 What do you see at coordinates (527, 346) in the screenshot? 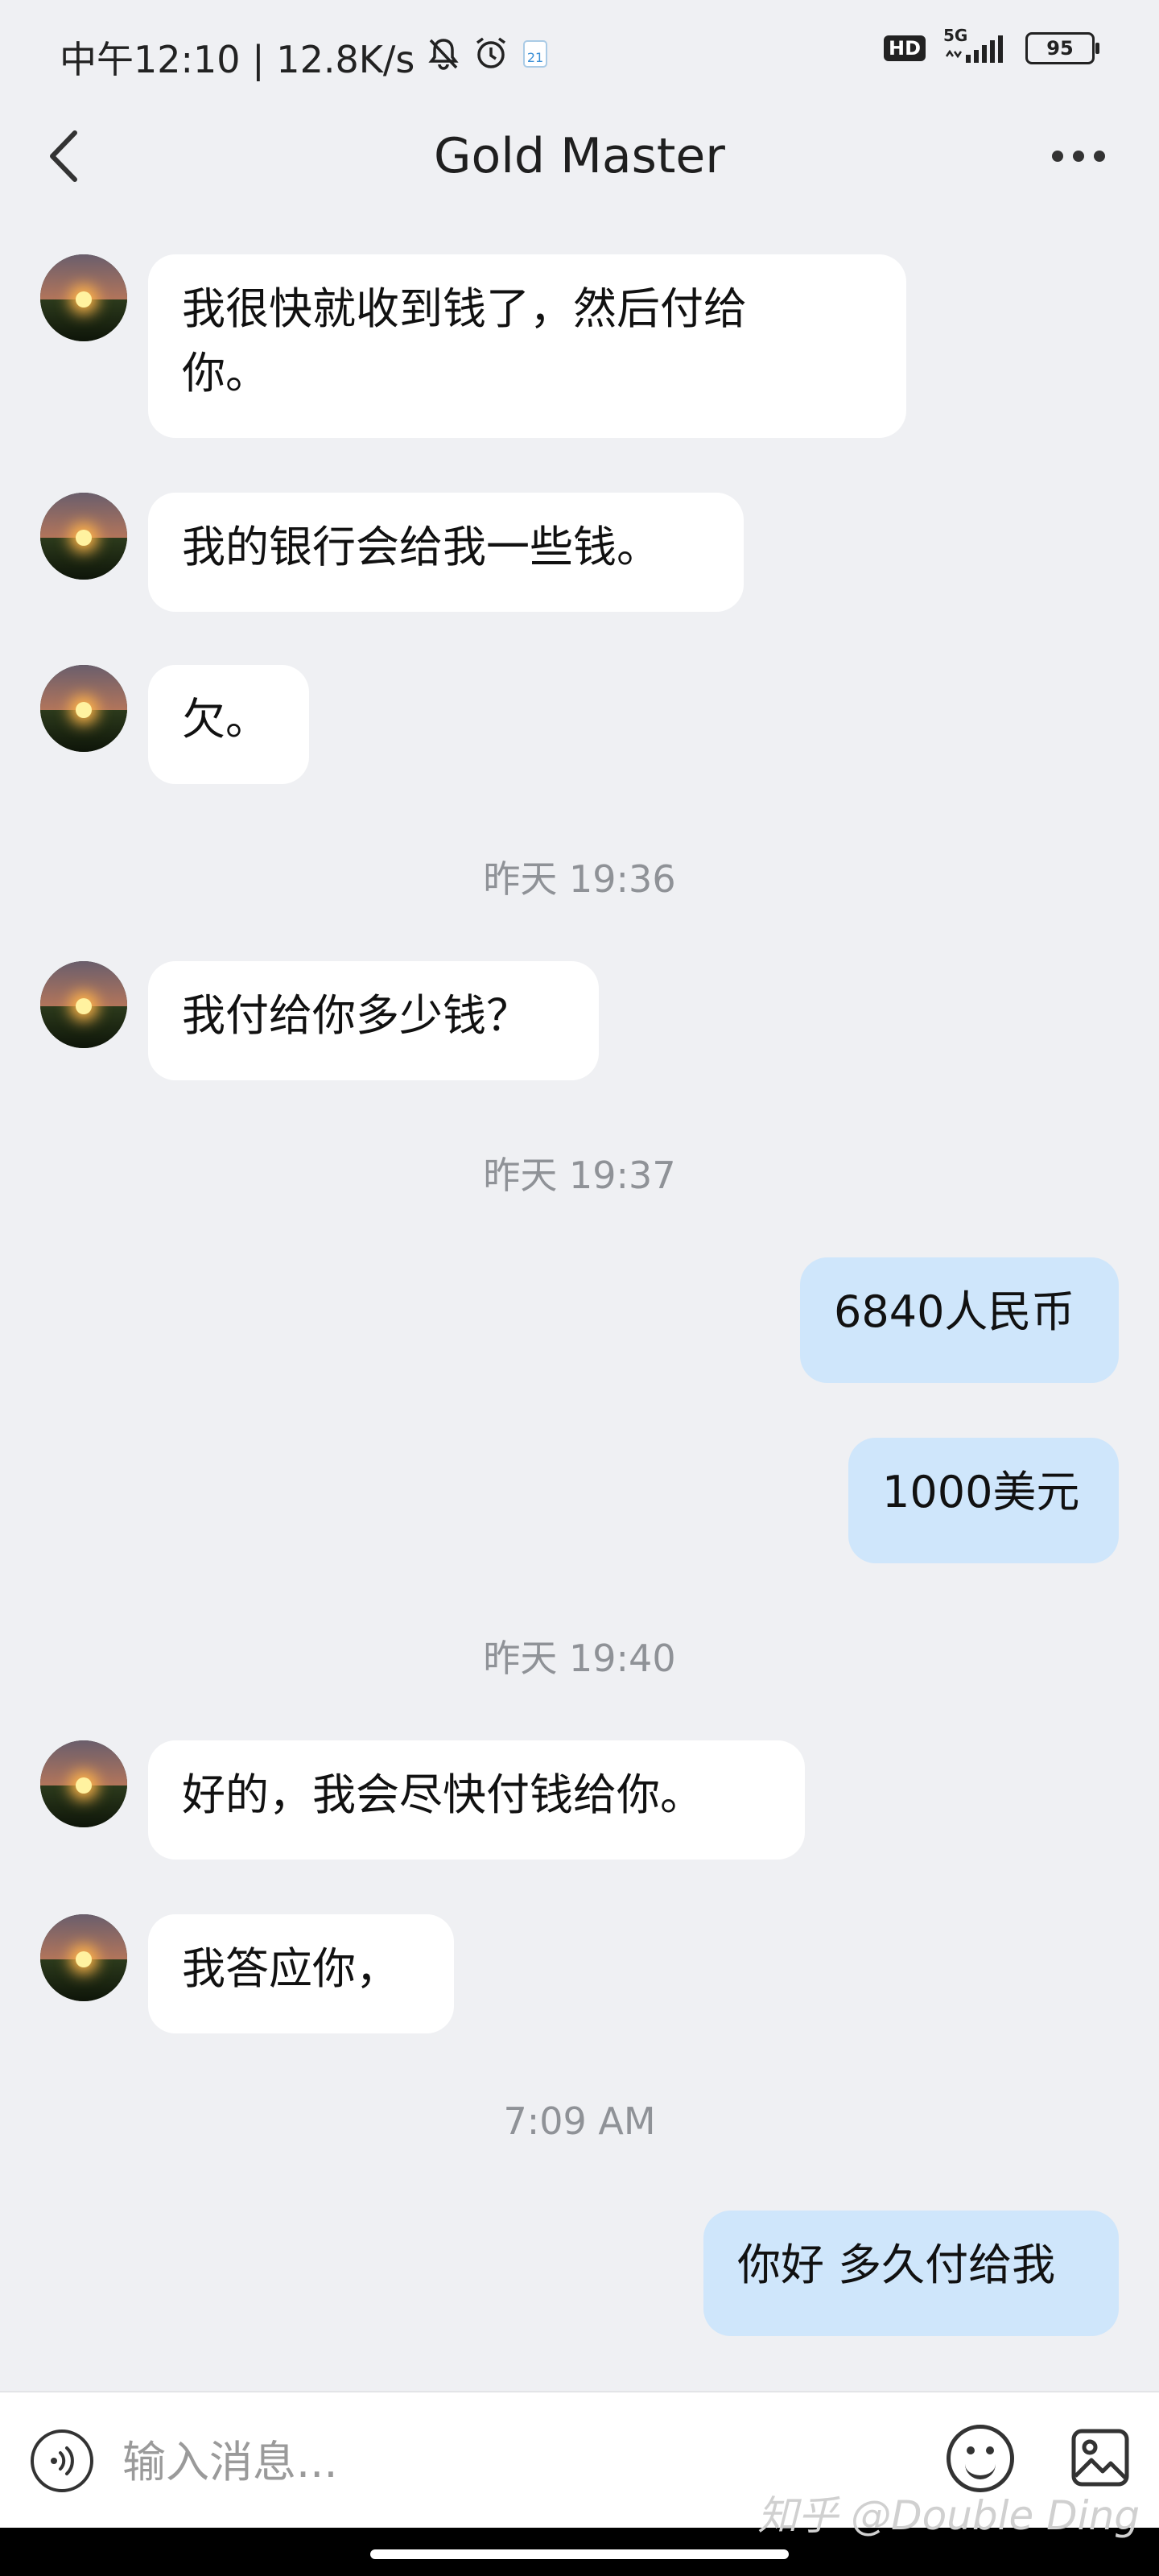
I see `incoming-message: 我很快就收到钱了，然后付给 你。` at bounding box center [527, 346].